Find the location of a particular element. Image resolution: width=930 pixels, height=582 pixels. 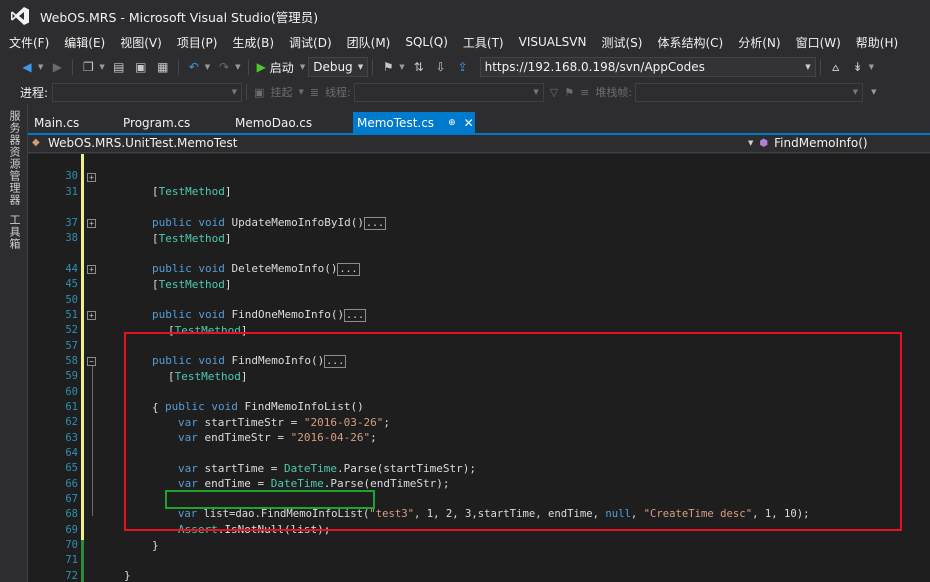

redo-icon: ↷ is located at coordinates (224, 67).